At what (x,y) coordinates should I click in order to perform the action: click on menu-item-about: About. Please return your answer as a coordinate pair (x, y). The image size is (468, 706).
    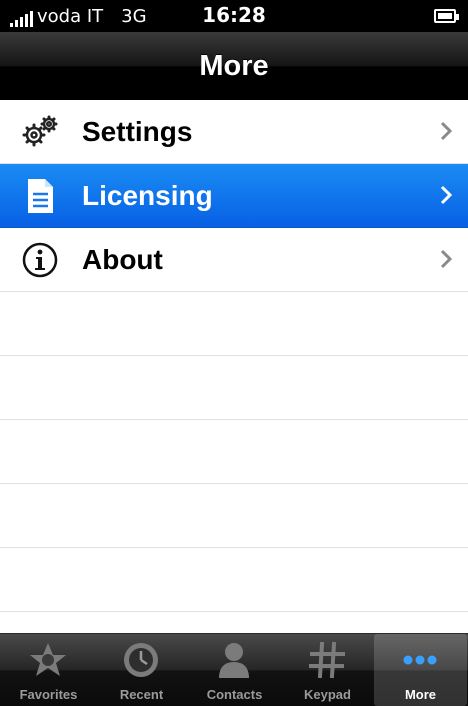
    Looking at the image, I should click on (234, 260).